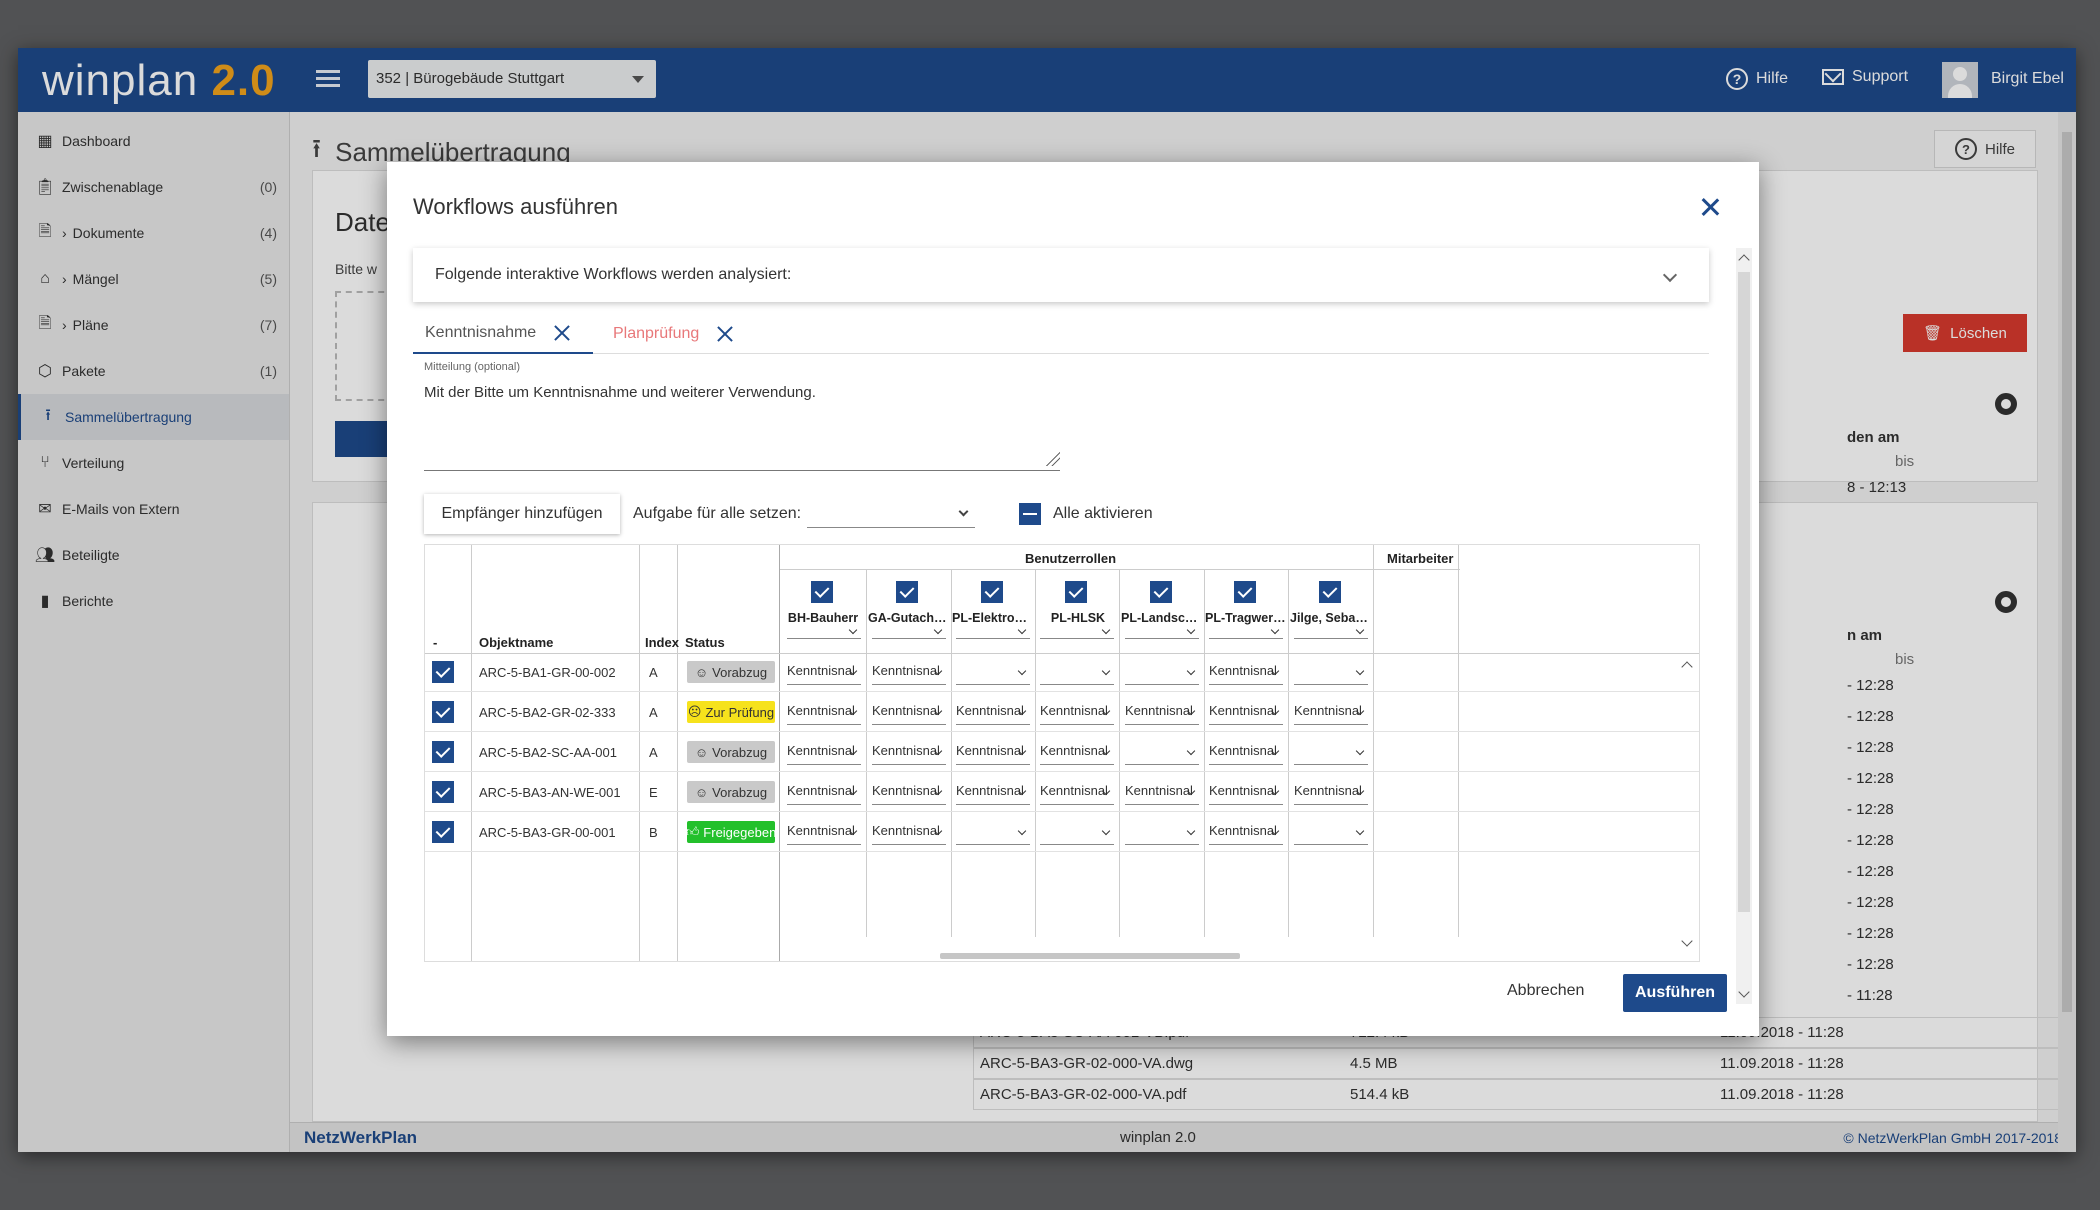  I want to click on menu-icon, so click(328, 80).